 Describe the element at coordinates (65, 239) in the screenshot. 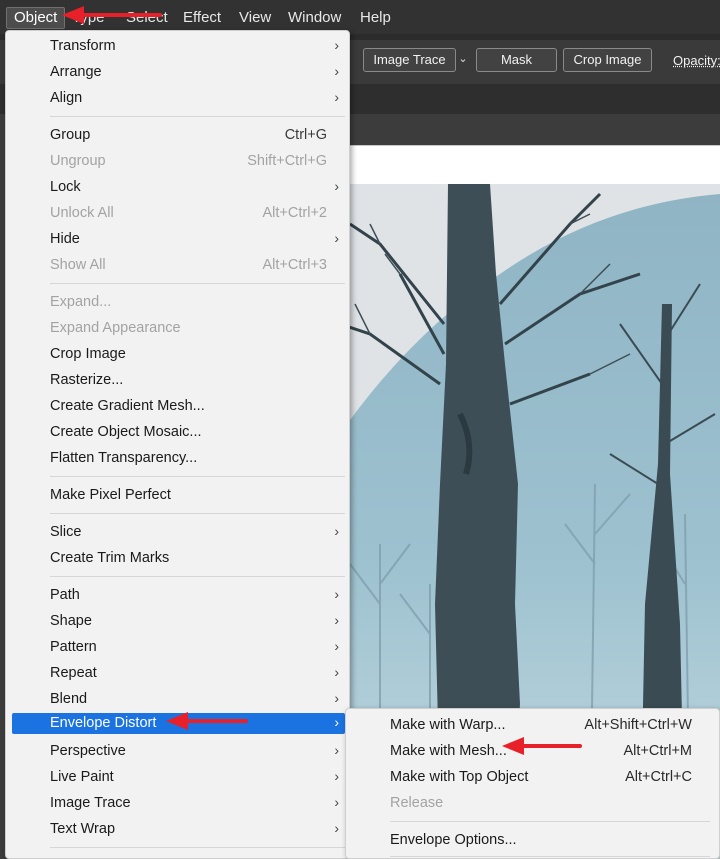

I see `menu-item-label: Hide` at that location.